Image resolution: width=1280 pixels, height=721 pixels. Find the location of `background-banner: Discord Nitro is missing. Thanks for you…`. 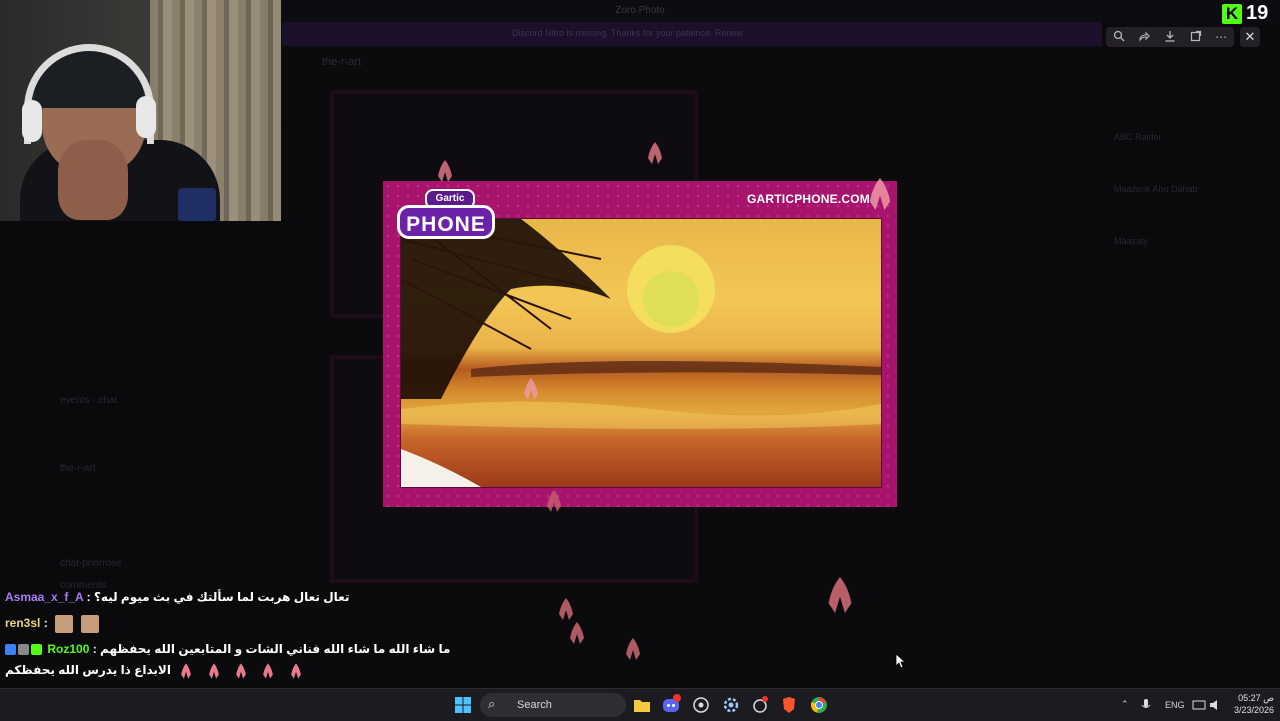

background-banner: Discord Nitro is missing. Thanks for you… is located at coordinates (692, 34).